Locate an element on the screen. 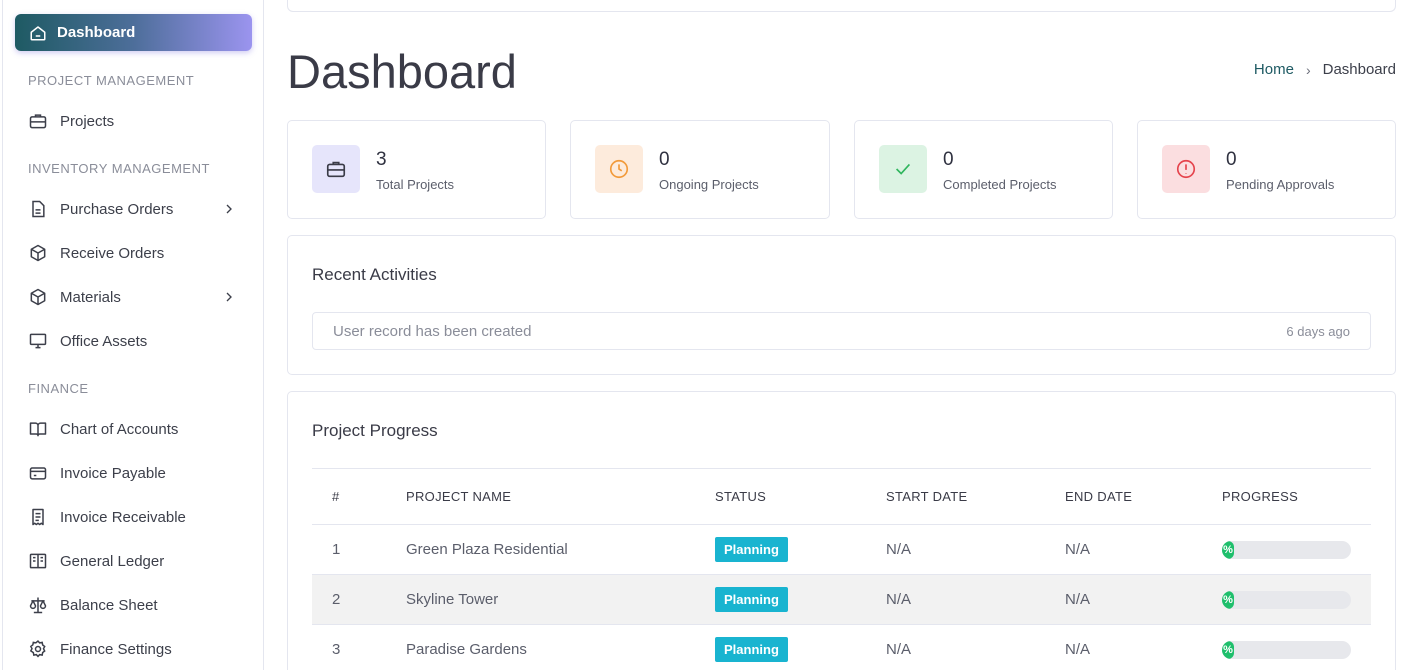 This screenshot has height=670, width=1417. sidebar-item-chart-of-accounts: Chart of Accounts is located at coordinates (135, 429).